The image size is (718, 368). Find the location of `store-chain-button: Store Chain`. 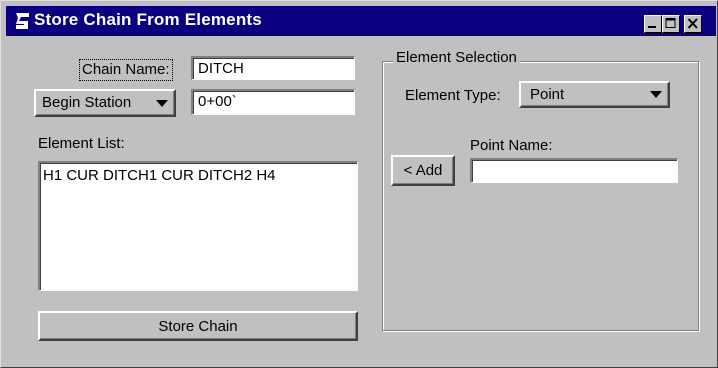

store-chain-button: Store Chain is located at coordinates (198, 326).